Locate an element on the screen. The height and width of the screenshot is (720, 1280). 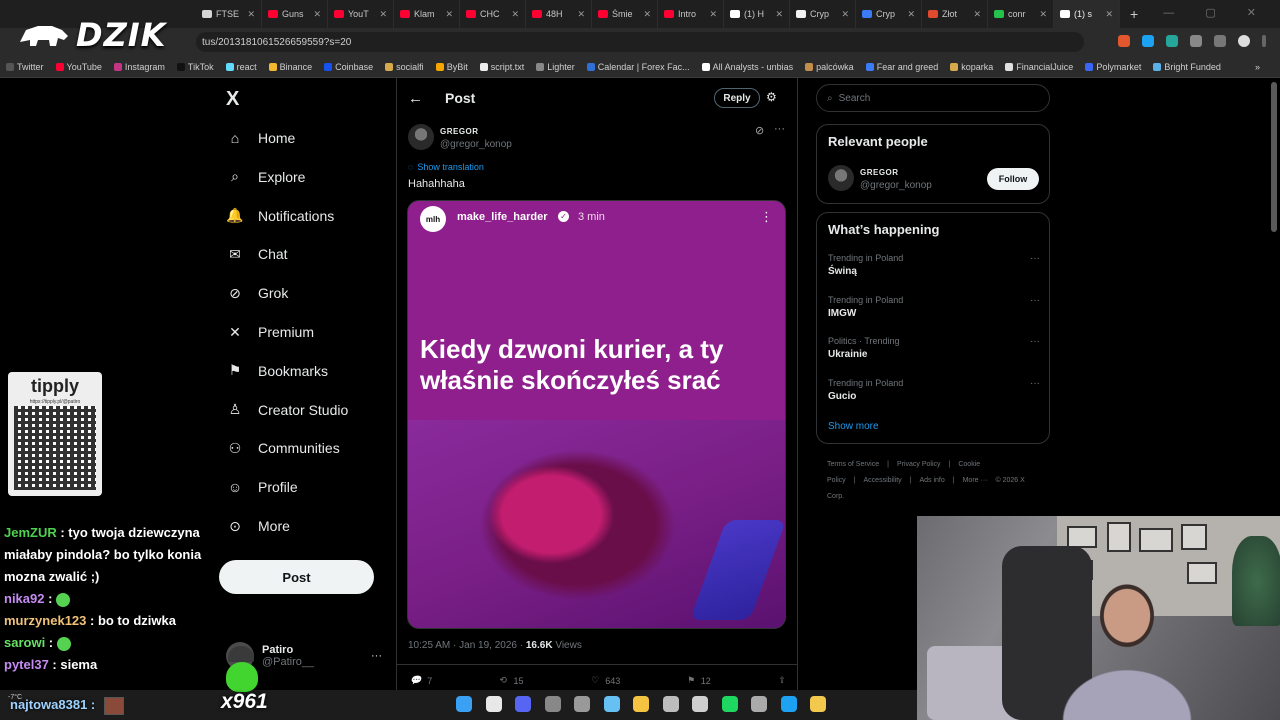
nav-item-notifications: 🔔 Notifications is located at coordinates (280, 216).